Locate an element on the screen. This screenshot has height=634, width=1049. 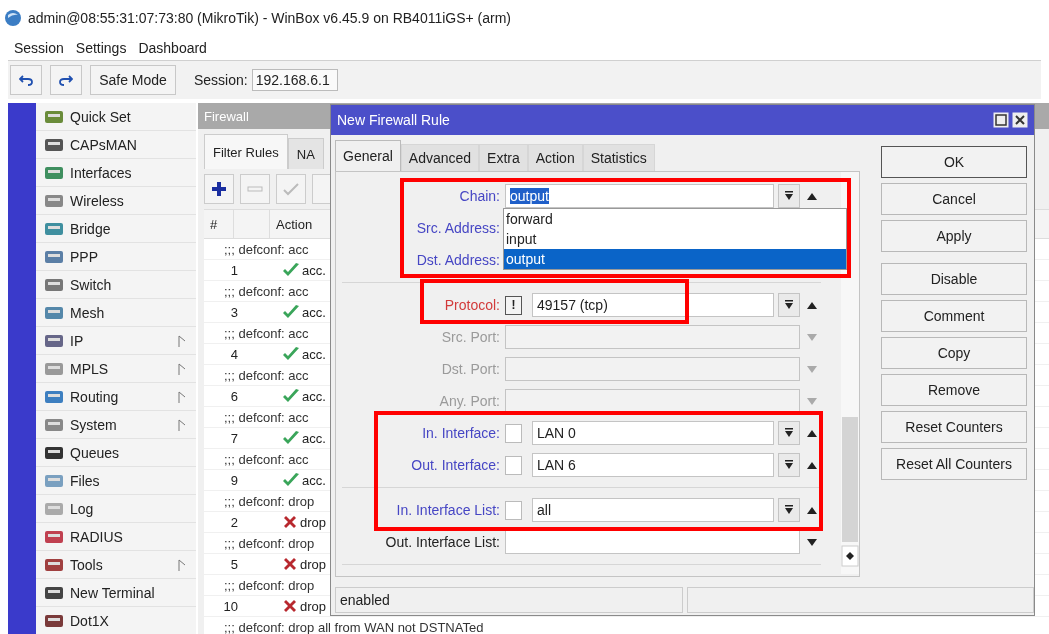
sidebar-item: Switch is located at coordinates (116, 285).